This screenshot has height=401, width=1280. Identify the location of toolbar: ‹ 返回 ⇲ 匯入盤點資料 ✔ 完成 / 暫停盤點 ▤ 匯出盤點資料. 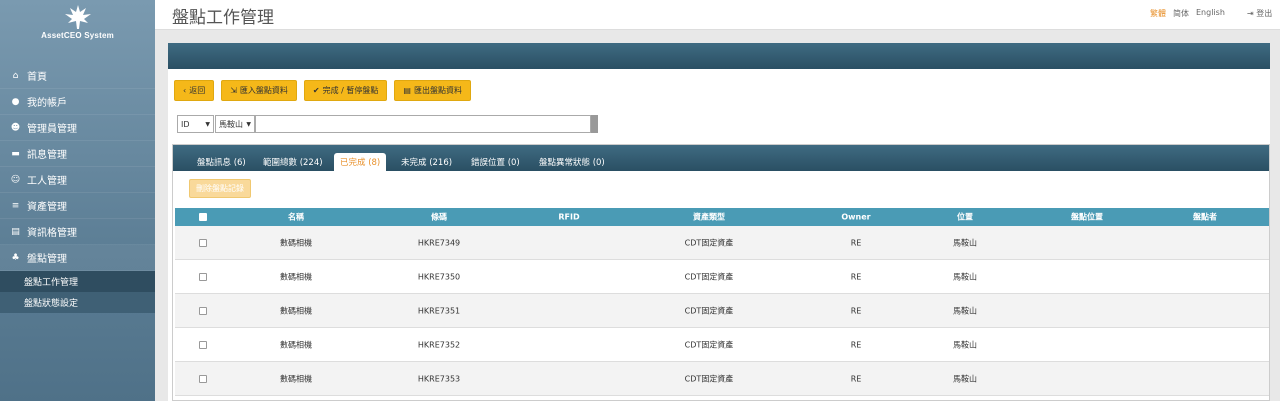
(322, 90).